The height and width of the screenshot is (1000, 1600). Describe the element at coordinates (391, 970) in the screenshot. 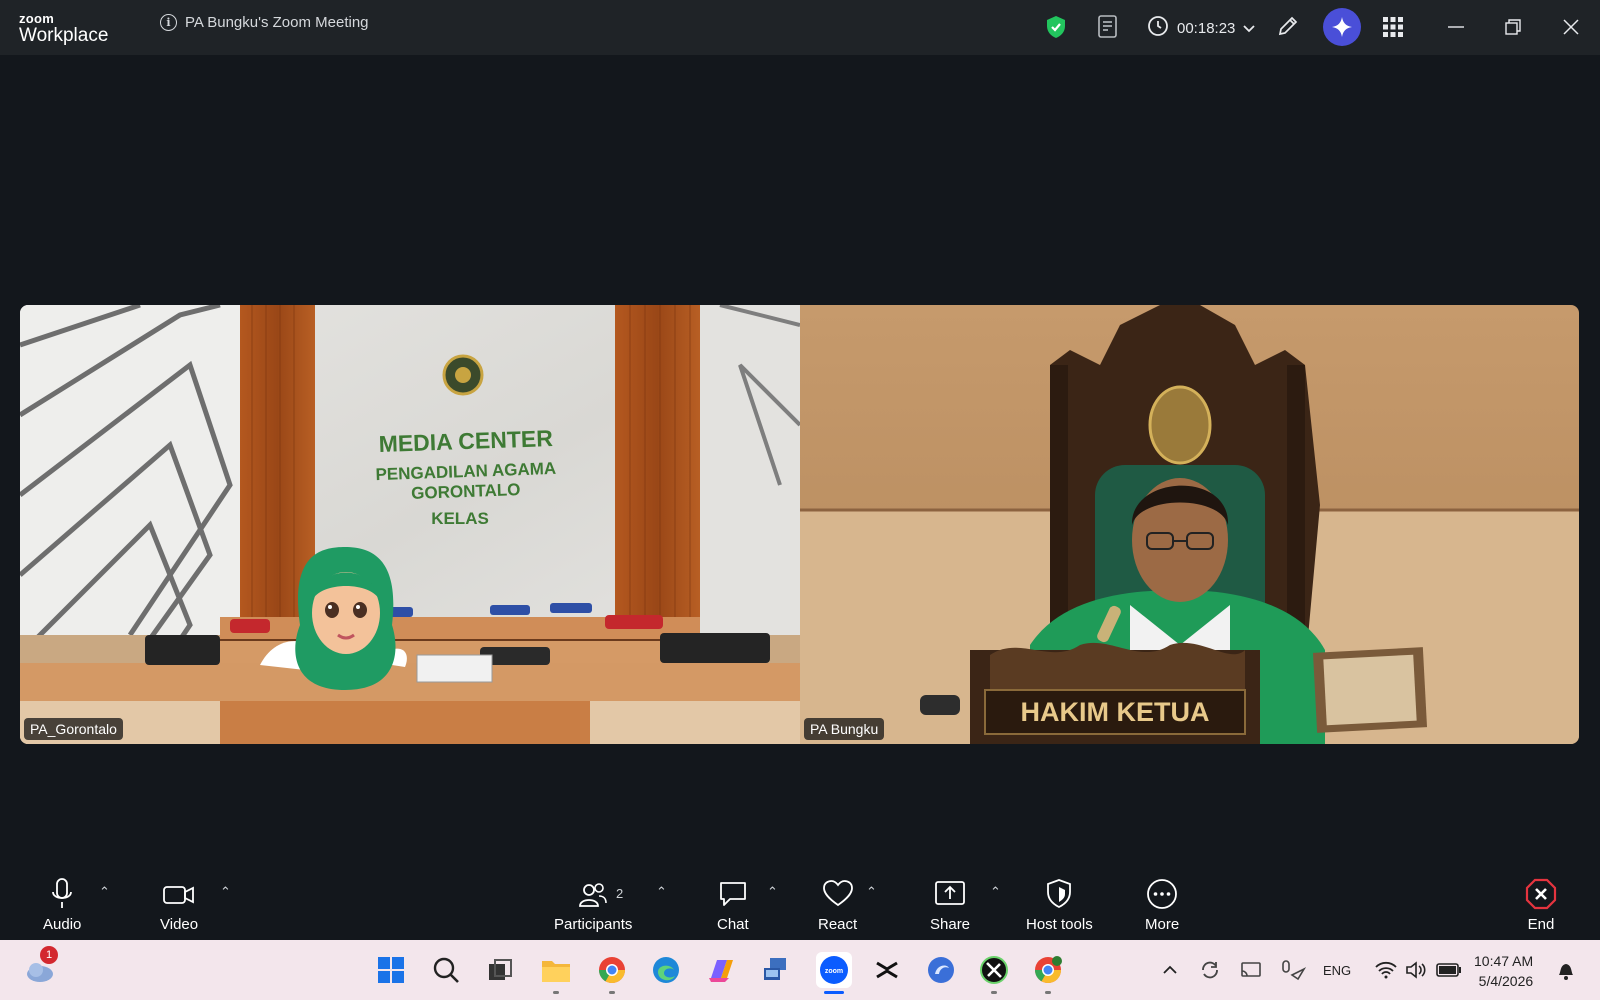

I see `windows-start-icon` at that location.